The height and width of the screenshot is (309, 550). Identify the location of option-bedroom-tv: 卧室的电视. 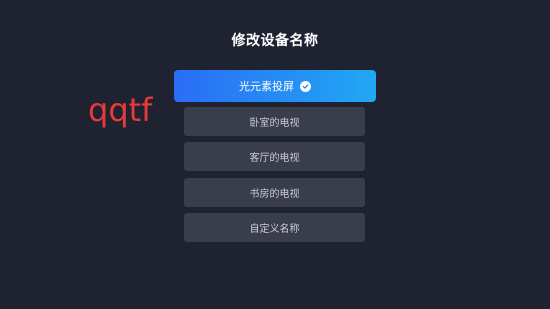
(274, 121).